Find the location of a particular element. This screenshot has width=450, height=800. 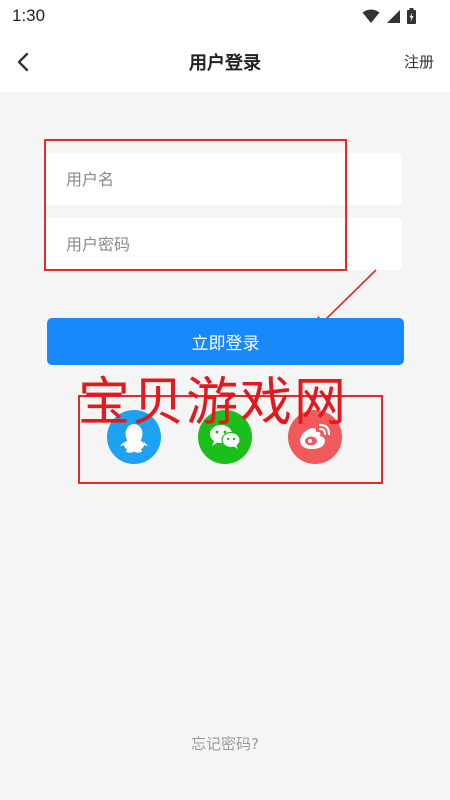

username-field-container is located at coordinates (224, 179).